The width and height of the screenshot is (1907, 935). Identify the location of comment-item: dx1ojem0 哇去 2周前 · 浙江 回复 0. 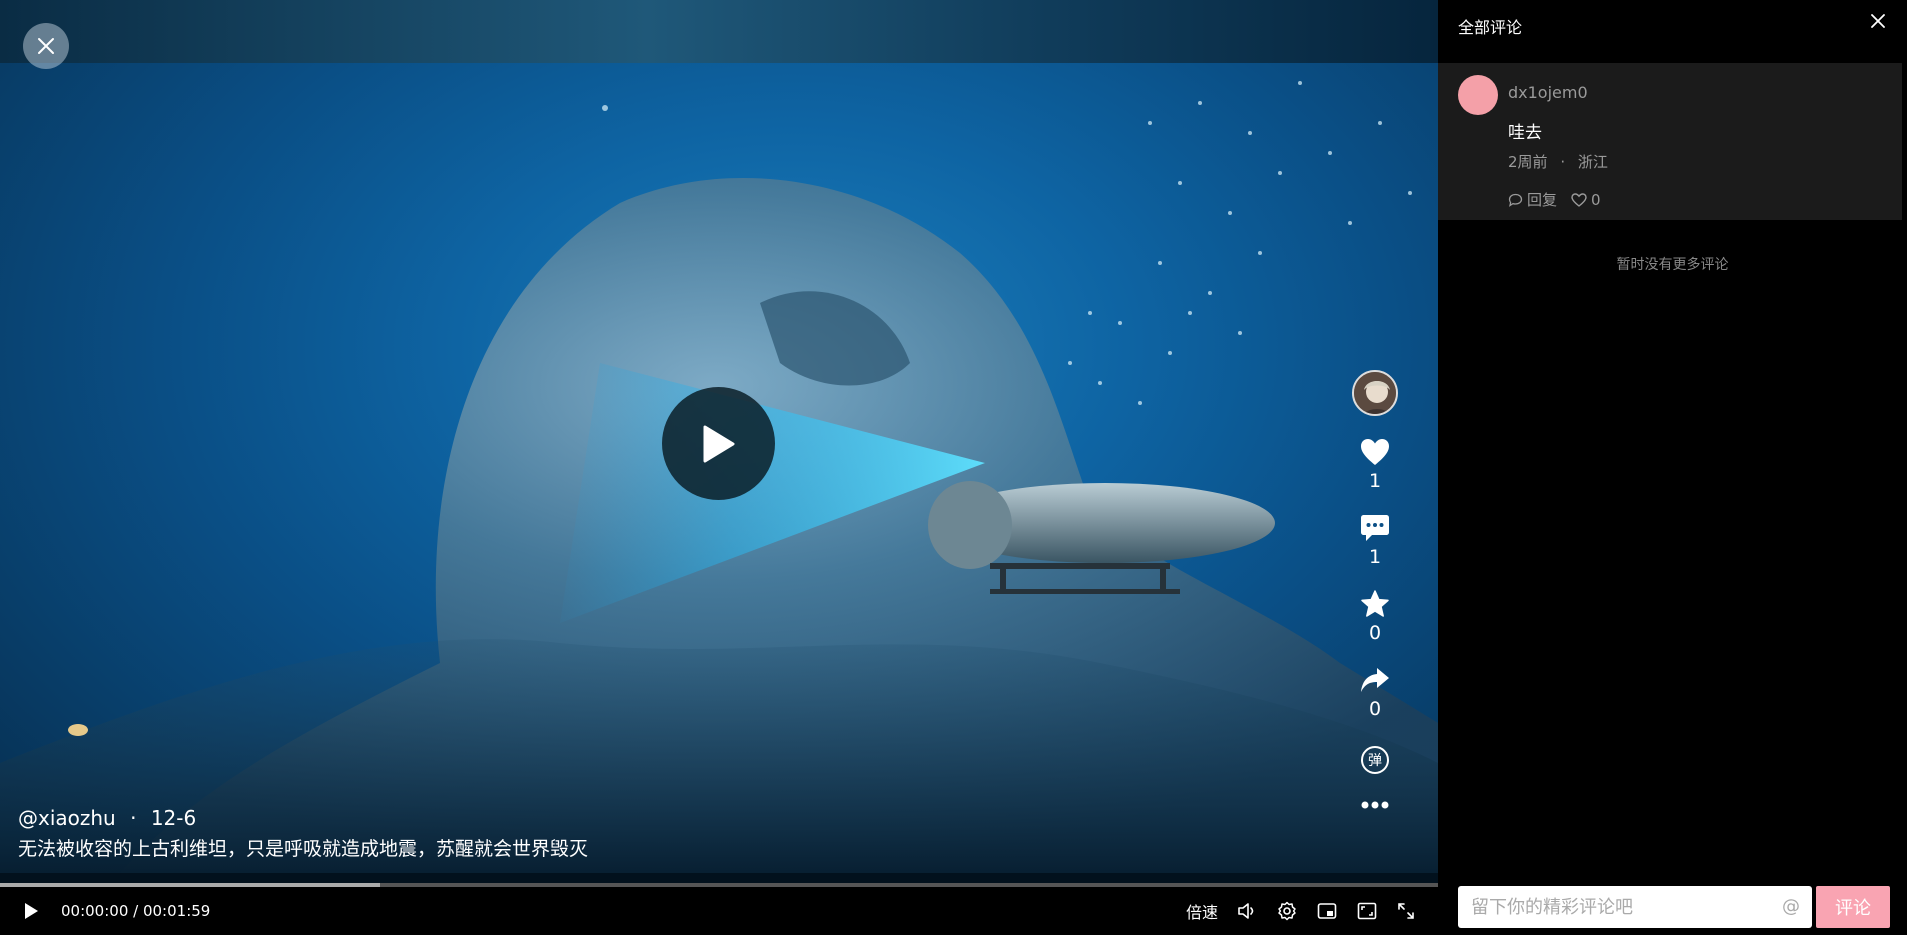
(1670, 141).